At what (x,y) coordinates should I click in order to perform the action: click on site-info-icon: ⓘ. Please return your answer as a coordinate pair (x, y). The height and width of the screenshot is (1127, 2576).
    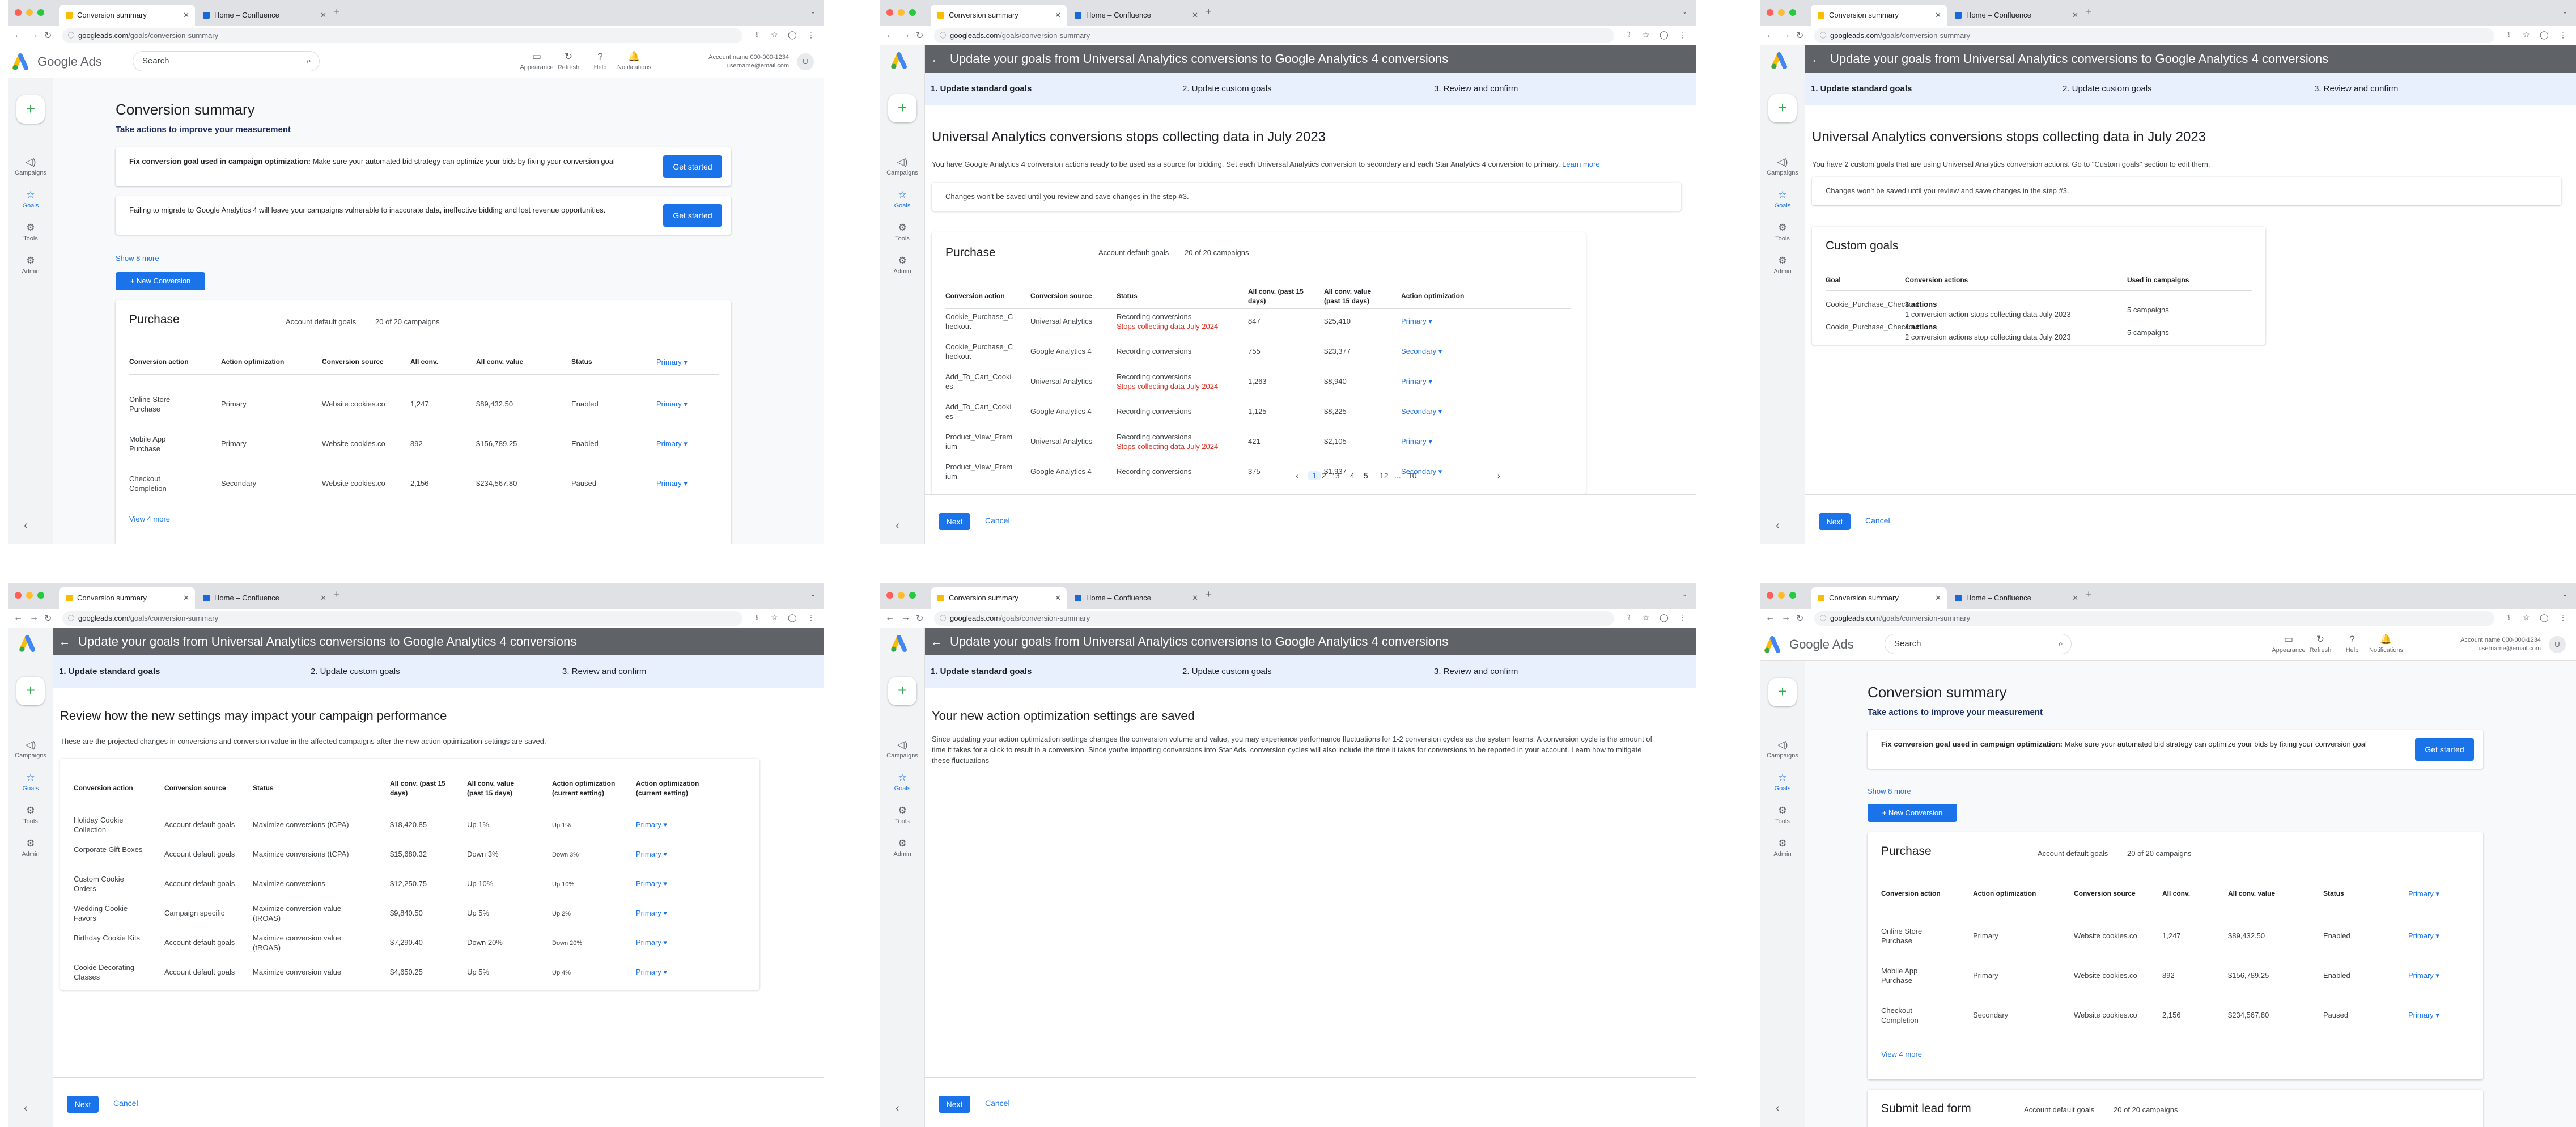
    Looking at the image, I should click on (71, 619).